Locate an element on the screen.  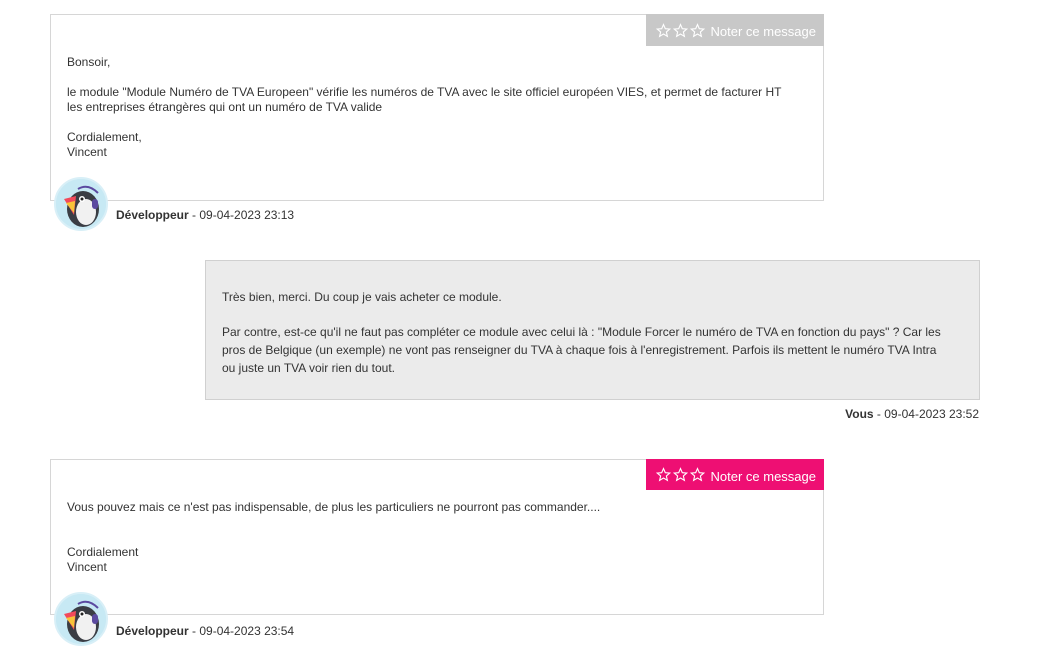
message-meta: Développeur - 09-04-2023 23:54 is located at coordinates (205, 631).